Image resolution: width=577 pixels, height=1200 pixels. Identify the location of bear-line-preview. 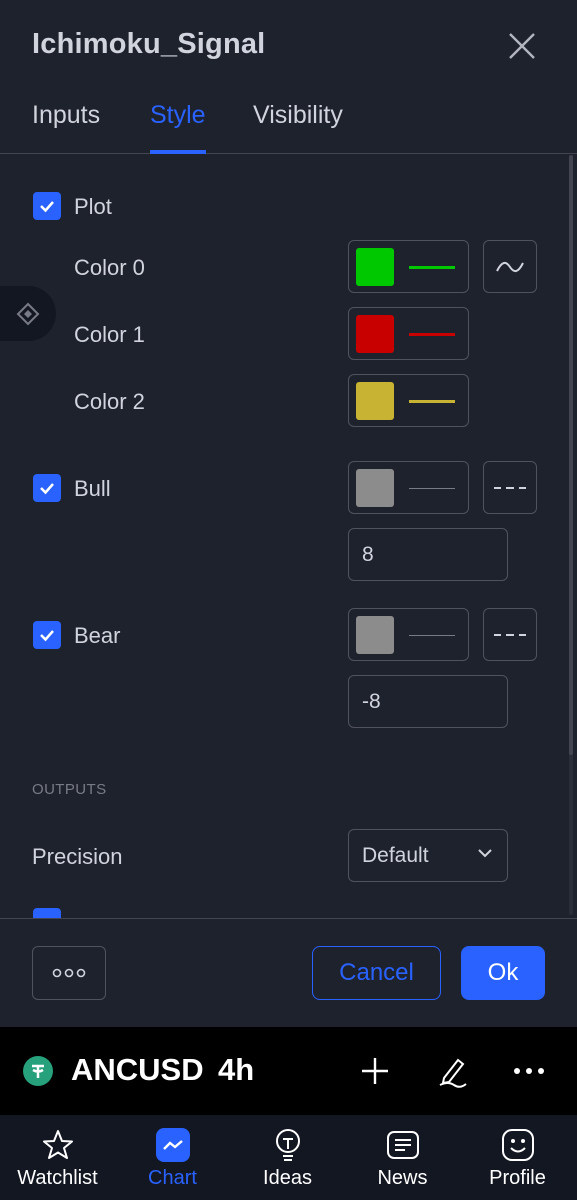
(432, 635).